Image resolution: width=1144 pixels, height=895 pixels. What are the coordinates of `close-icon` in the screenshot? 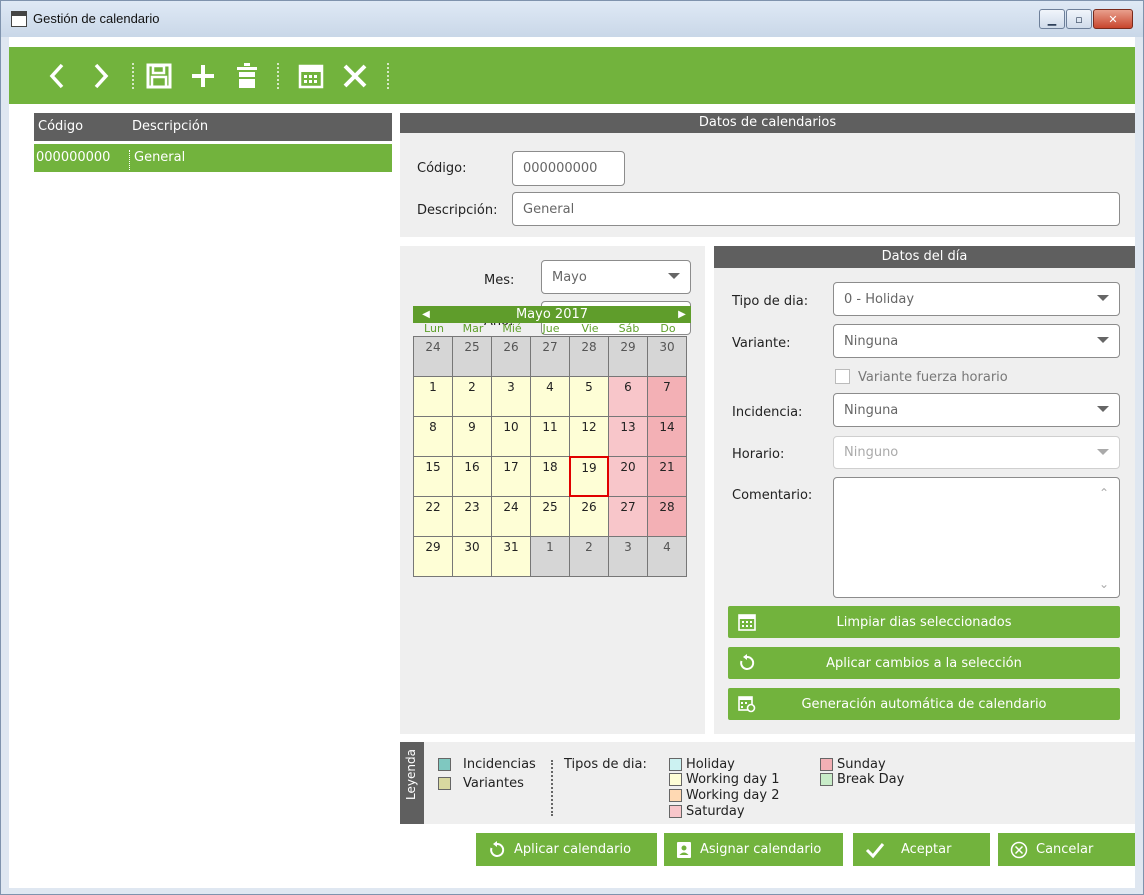 It's located at (355, 75).